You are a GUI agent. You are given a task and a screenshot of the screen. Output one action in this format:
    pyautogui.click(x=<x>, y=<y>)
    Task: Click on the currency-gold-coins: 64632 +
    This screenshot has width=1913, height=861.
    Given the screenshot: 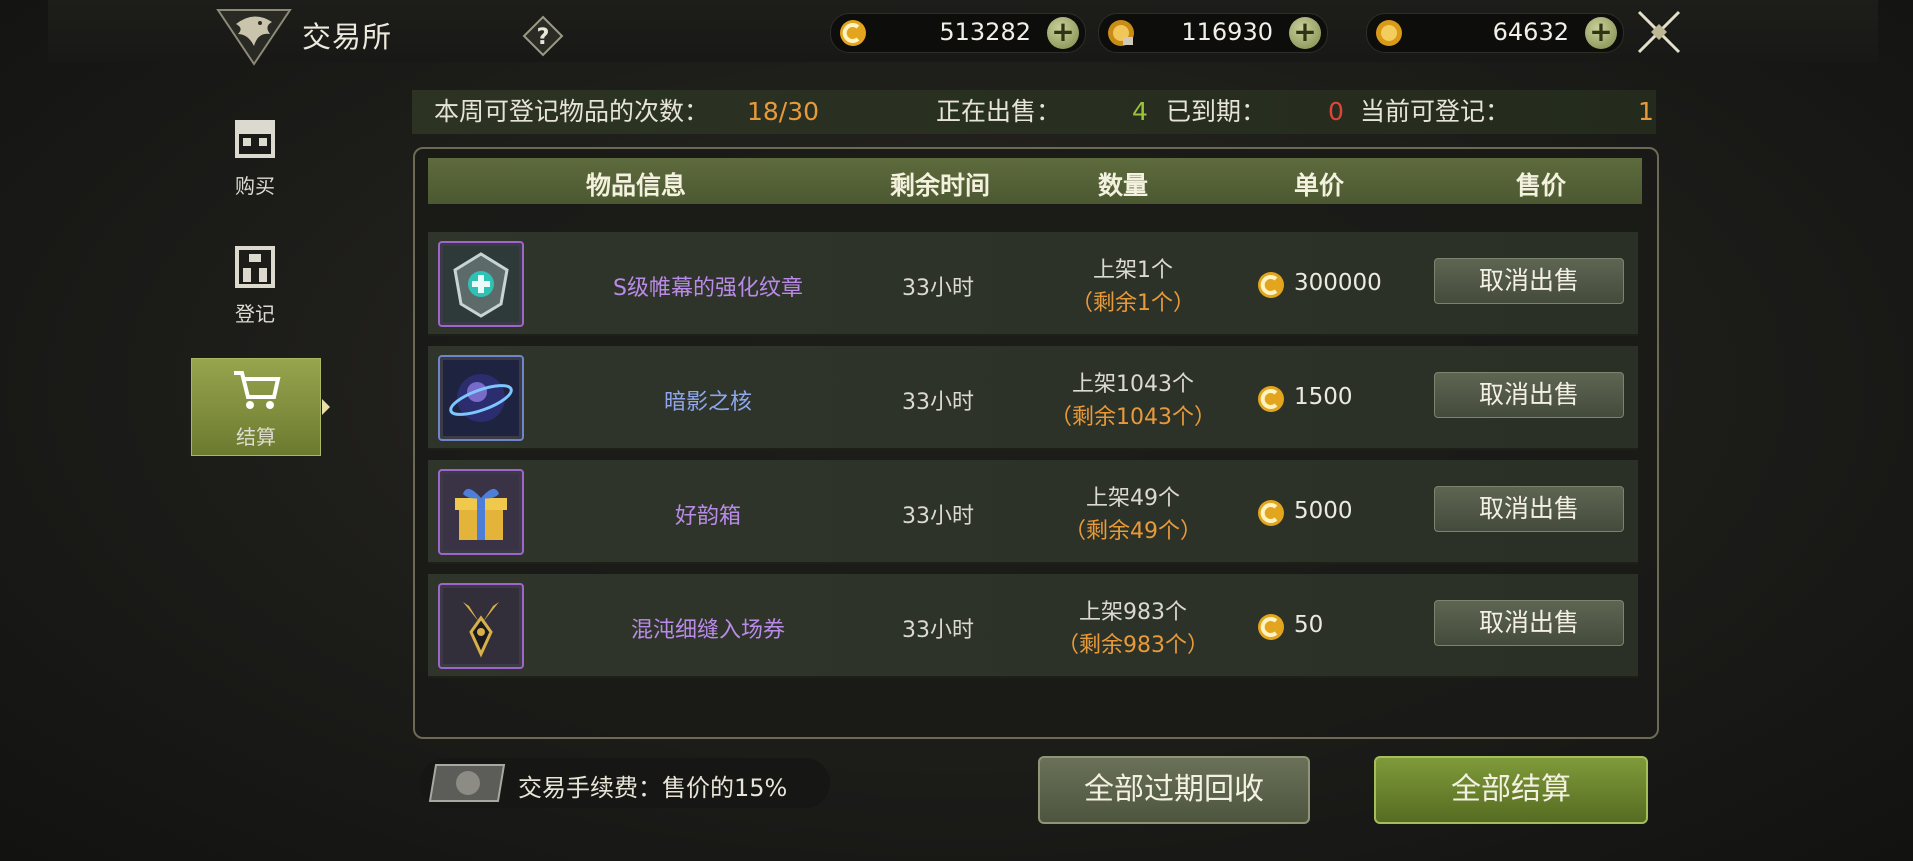 What is the action you would take?
    pyautogui.click(x=1495, y=33)
    